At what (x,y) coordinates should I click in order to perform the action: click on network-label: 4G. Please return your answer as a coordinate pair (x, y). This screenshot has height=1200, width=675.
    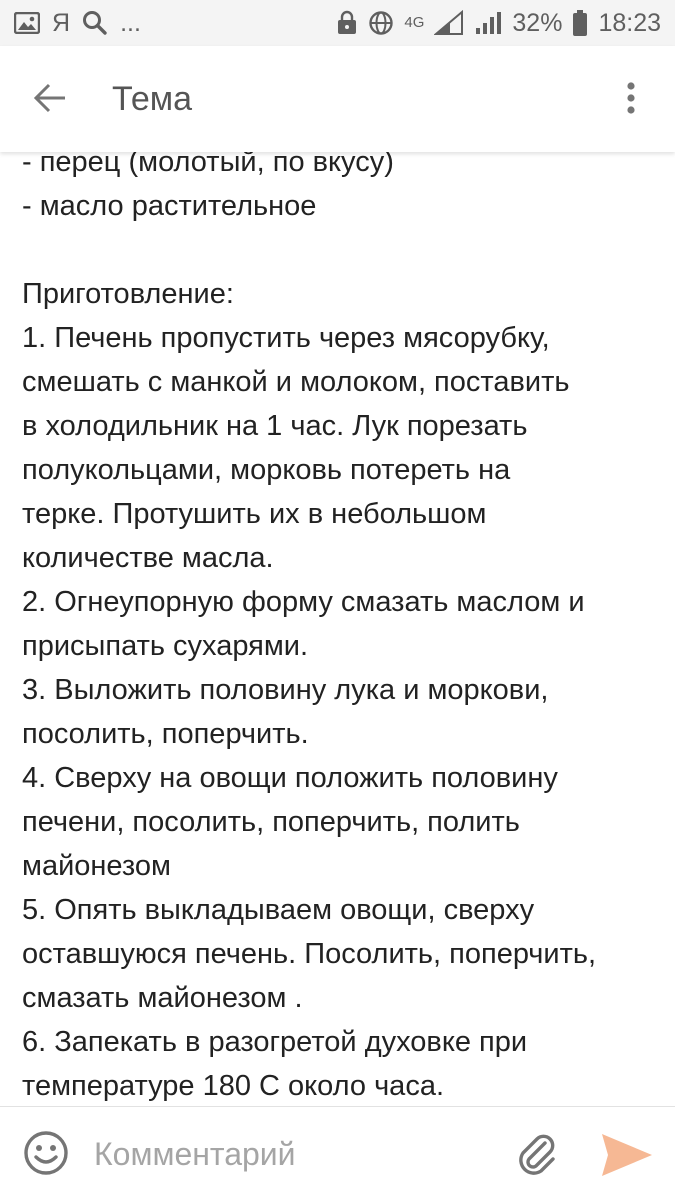
    Looking at the image, I should click on (414, 22).